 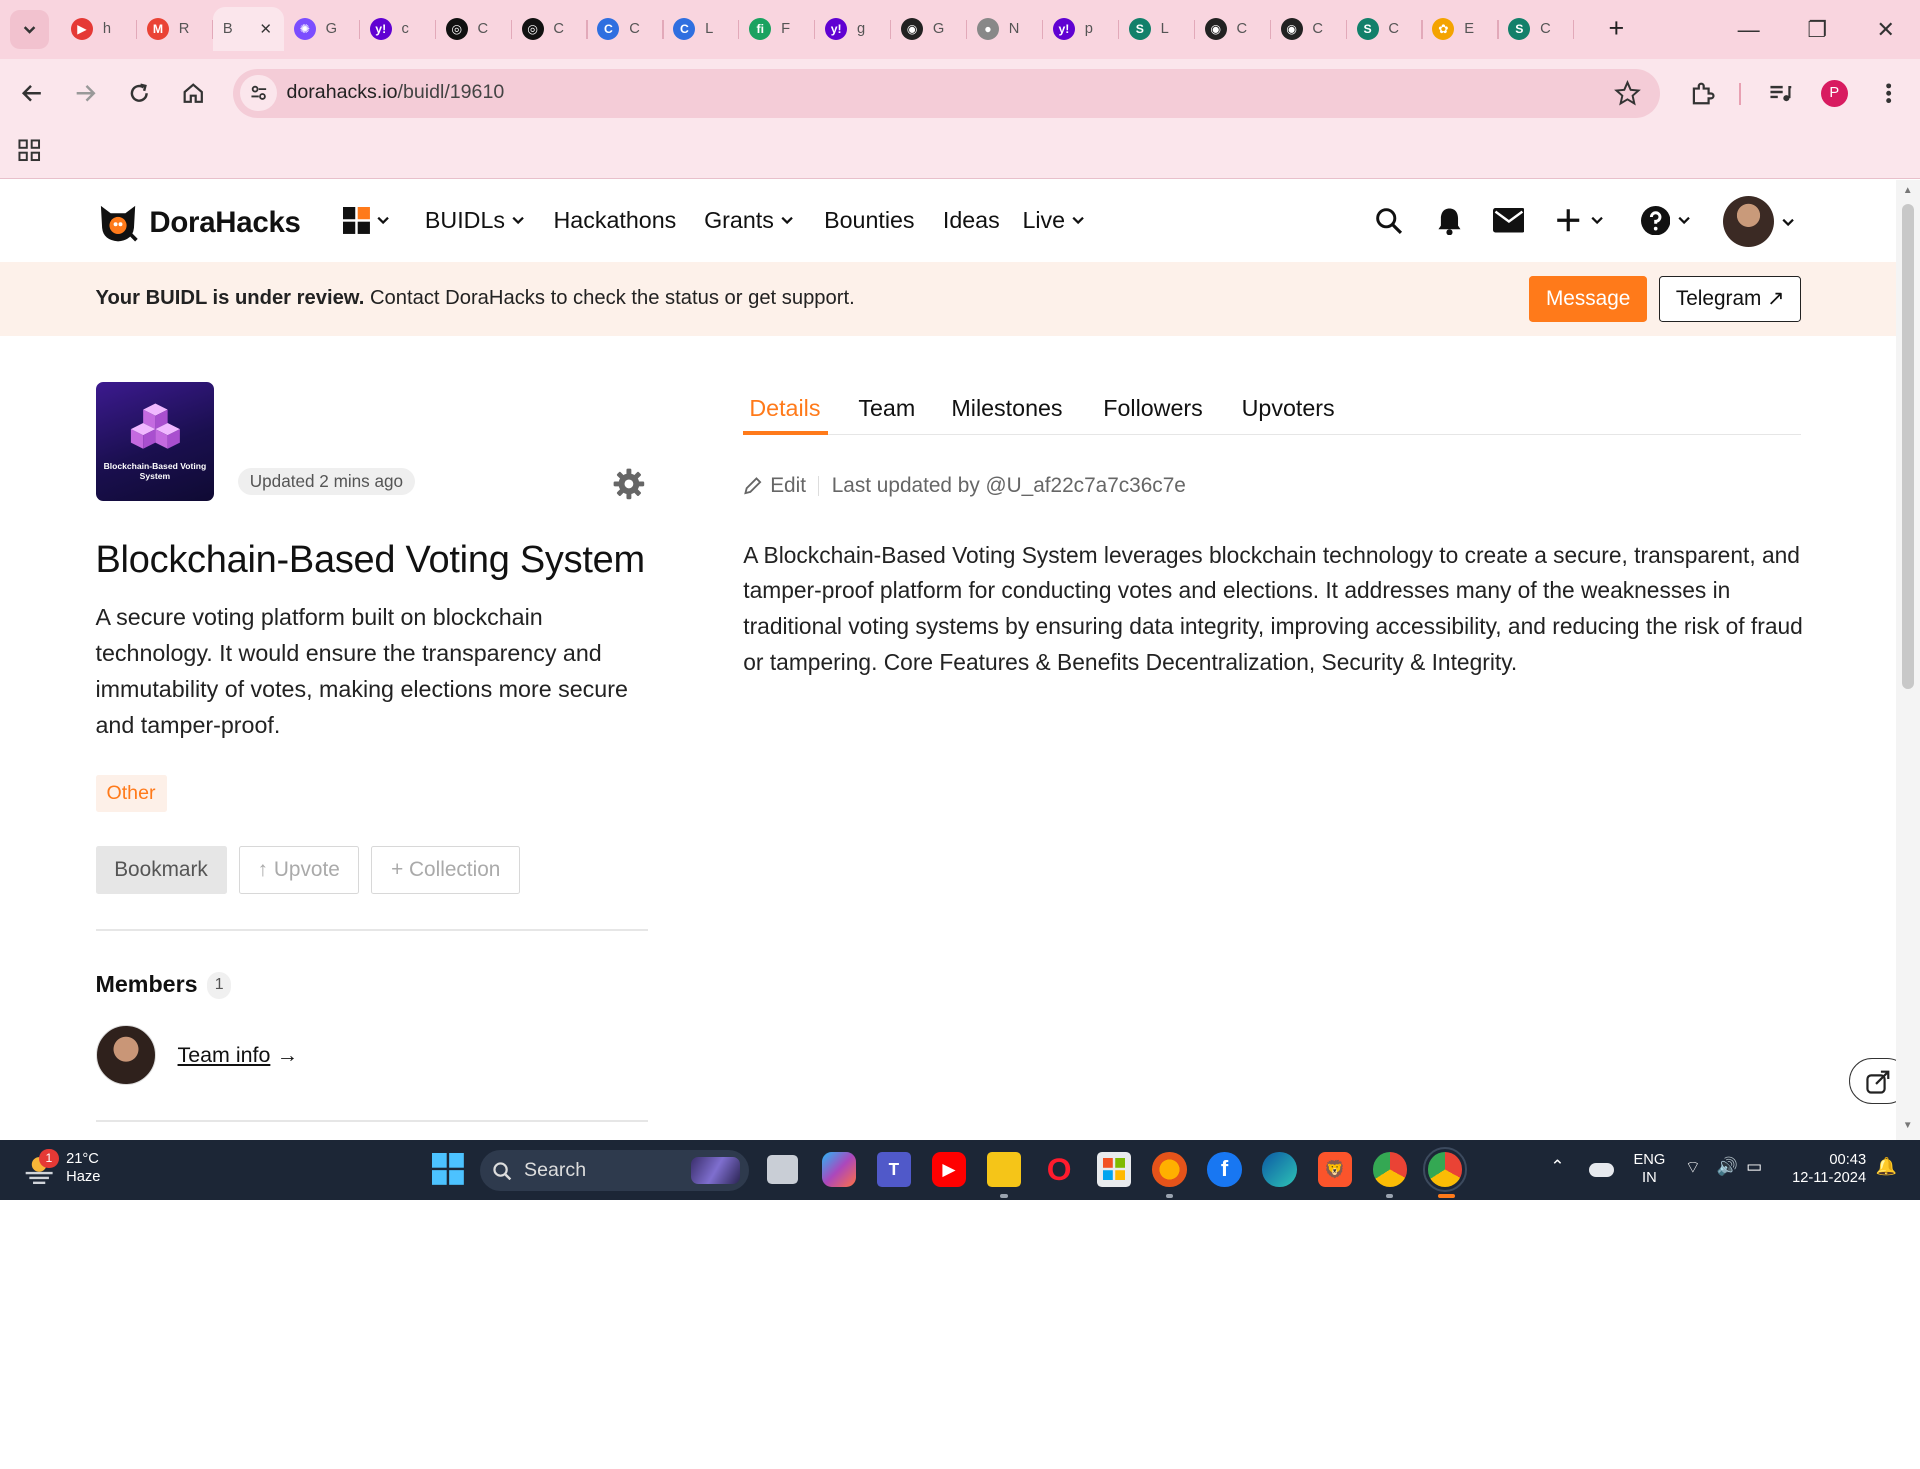 I want to click on task-view-icon, so click(x=782, y=1169).